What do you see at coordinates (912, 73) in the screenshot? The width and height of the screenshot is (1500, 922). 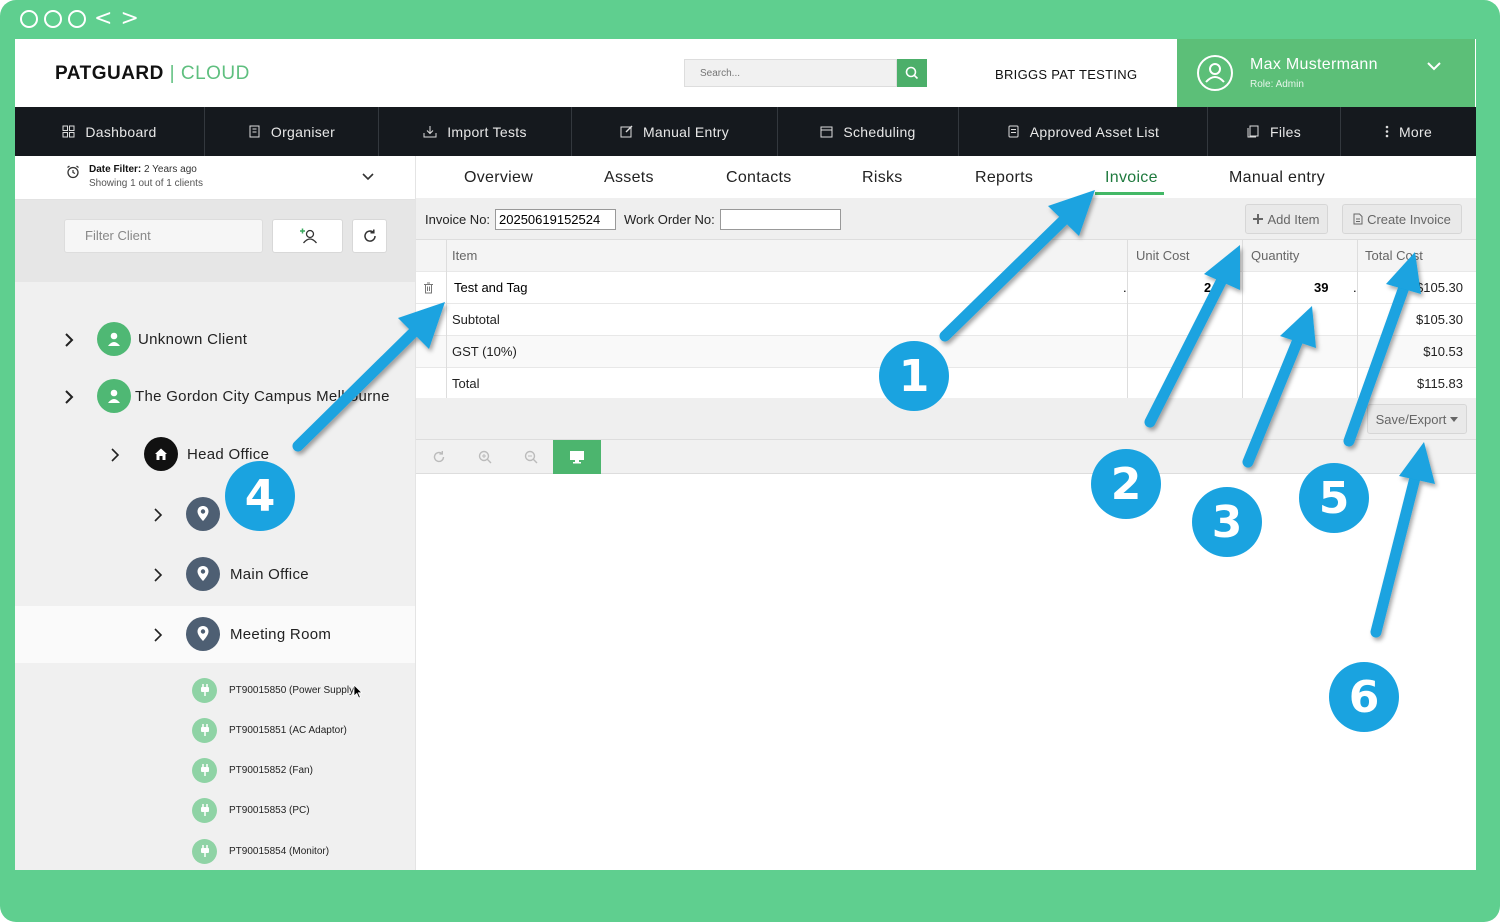 I see `search-button` at bounding box center [912, 73].